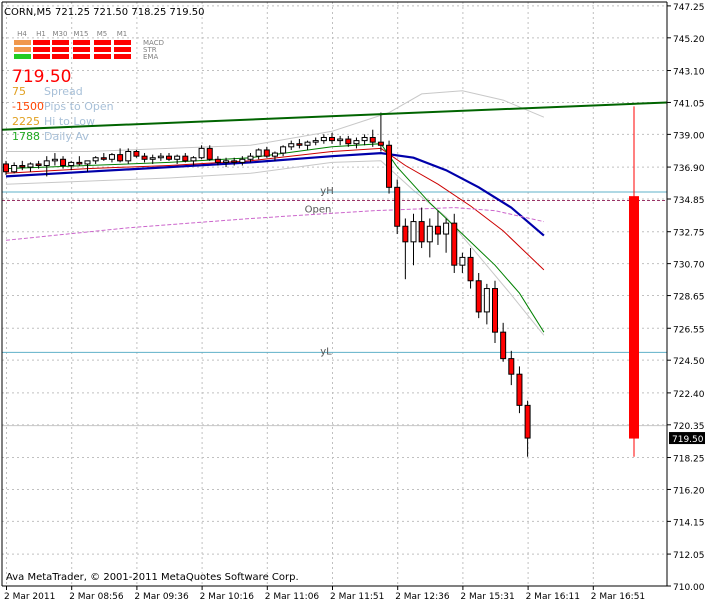 This screenshot has height=602, width=706. What do you see at coordinates (487, 597) in the screenshot?
I see `x-tick-label: 2 Mar 15:31` at bounding box center [487, 597].